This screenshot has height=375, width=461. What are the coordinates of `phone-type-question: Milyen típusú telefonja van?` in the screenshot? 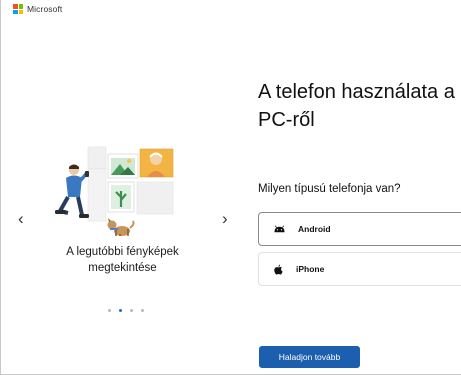 It's located at (329, 189).